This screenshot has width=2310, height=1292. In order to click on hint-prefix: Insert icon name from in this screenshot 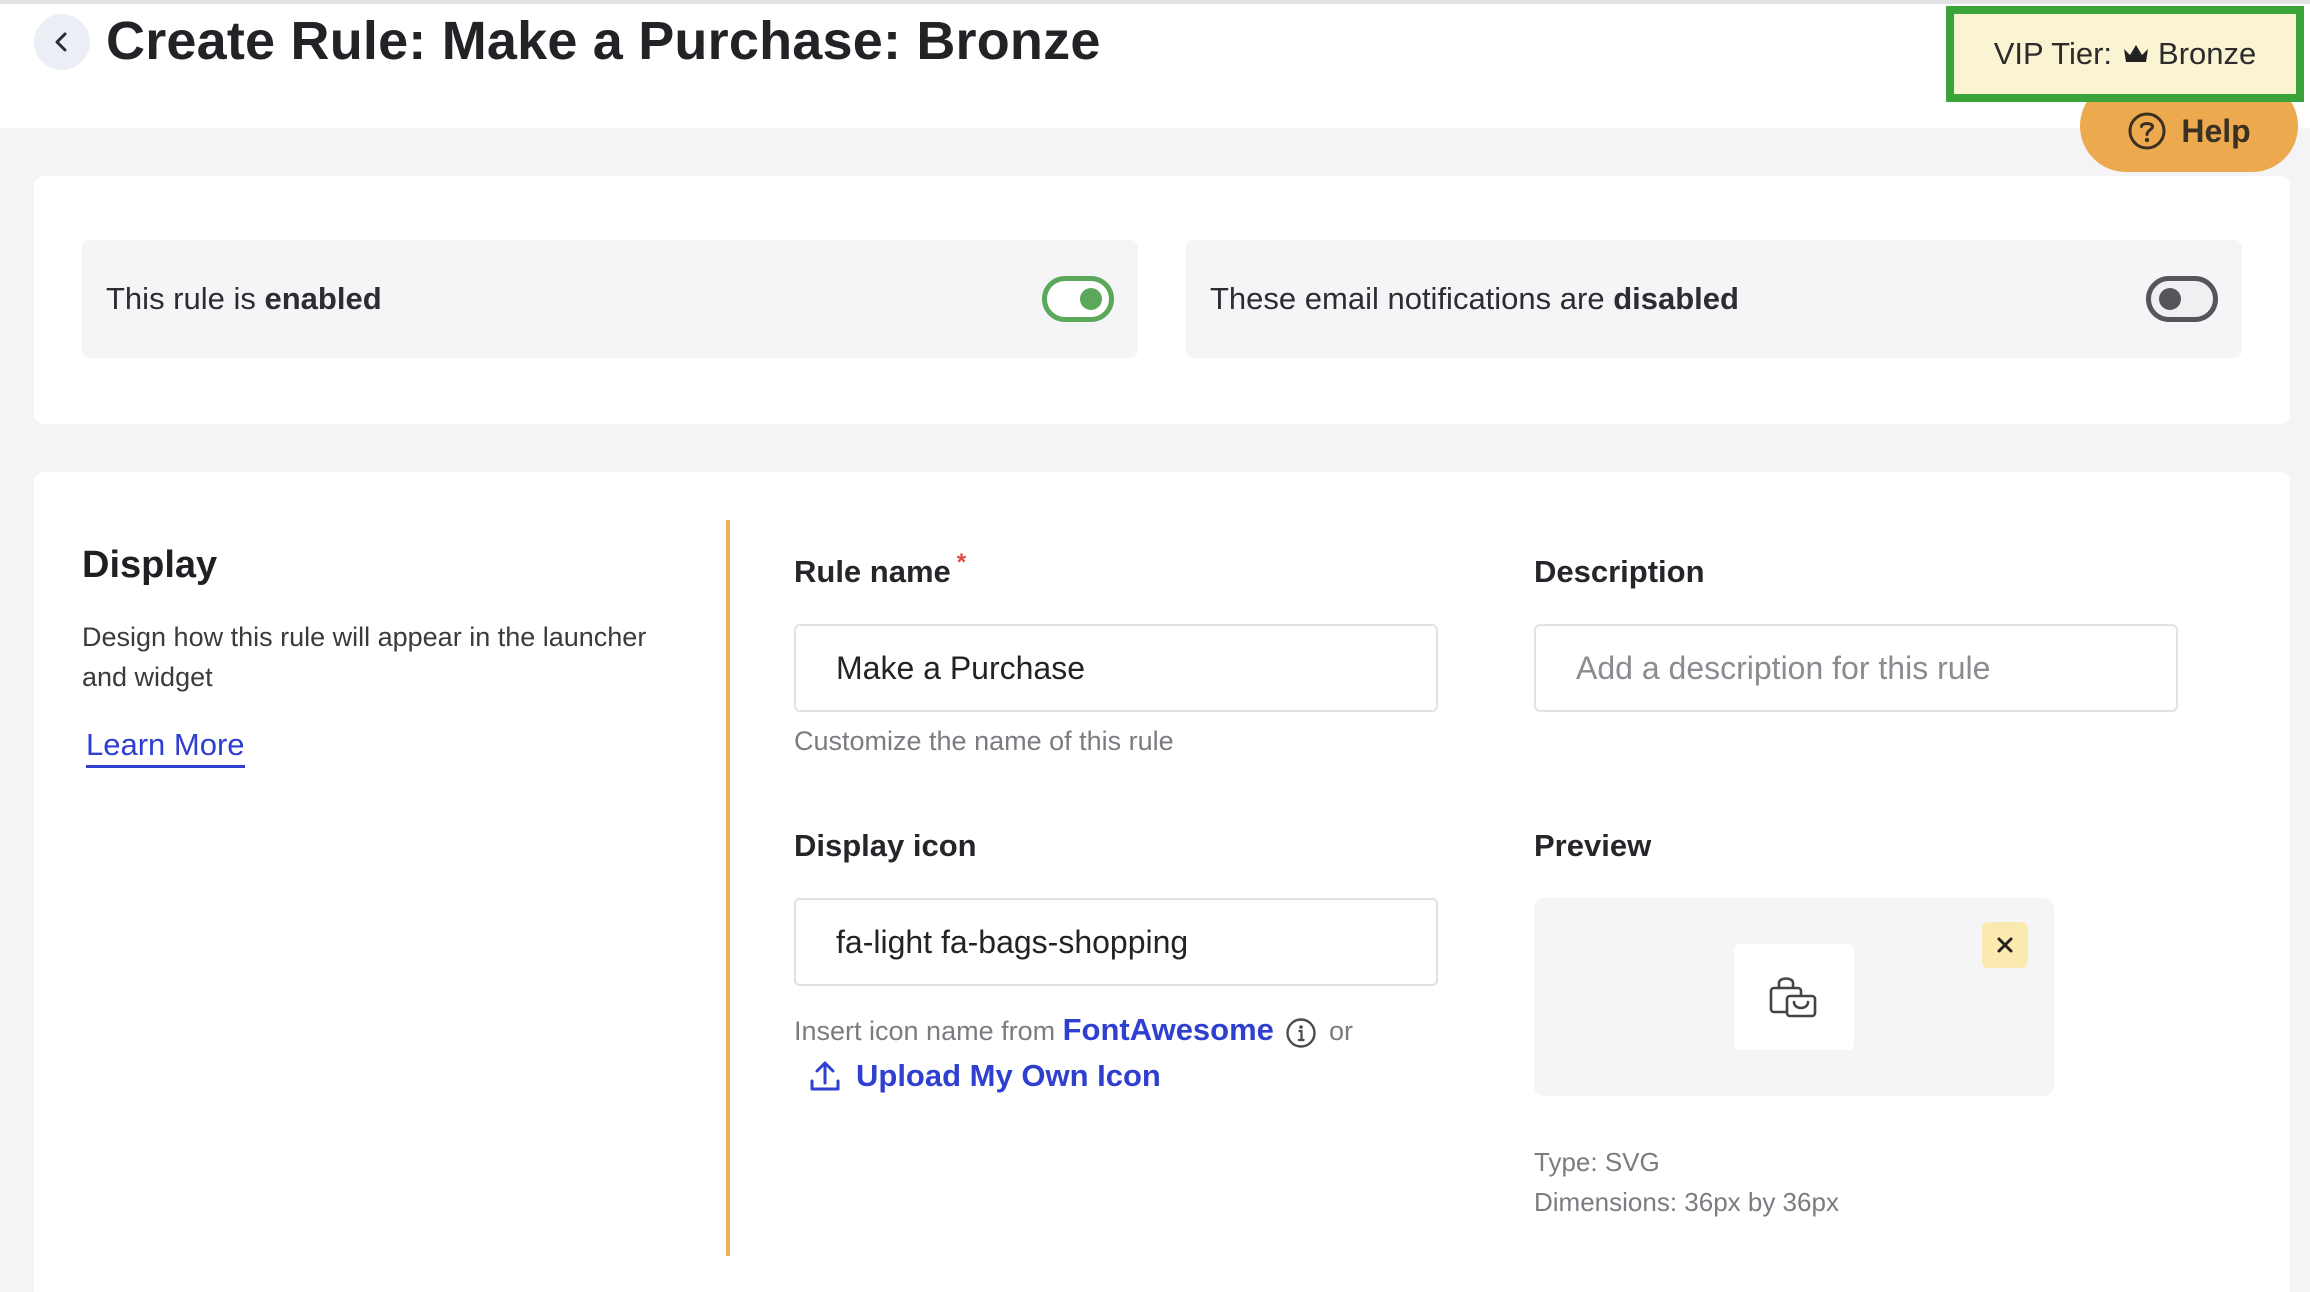, I will do `click(925, 1031)`.